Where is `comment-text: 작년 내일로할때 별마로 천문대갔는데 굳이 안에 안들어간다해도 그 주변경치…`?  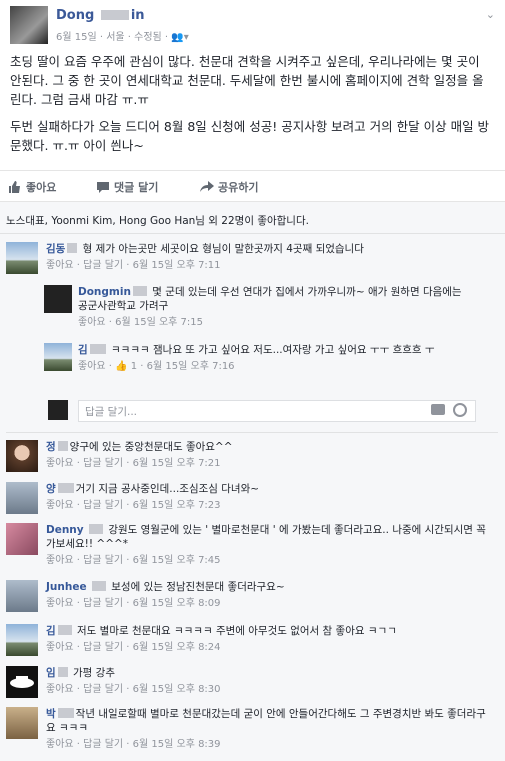 comment-text: 작년 내일로할때 별마로 천문대갔는데 굳이 안에 안들어간다해도 그 주변경치… is located at coordinates (266, 721).